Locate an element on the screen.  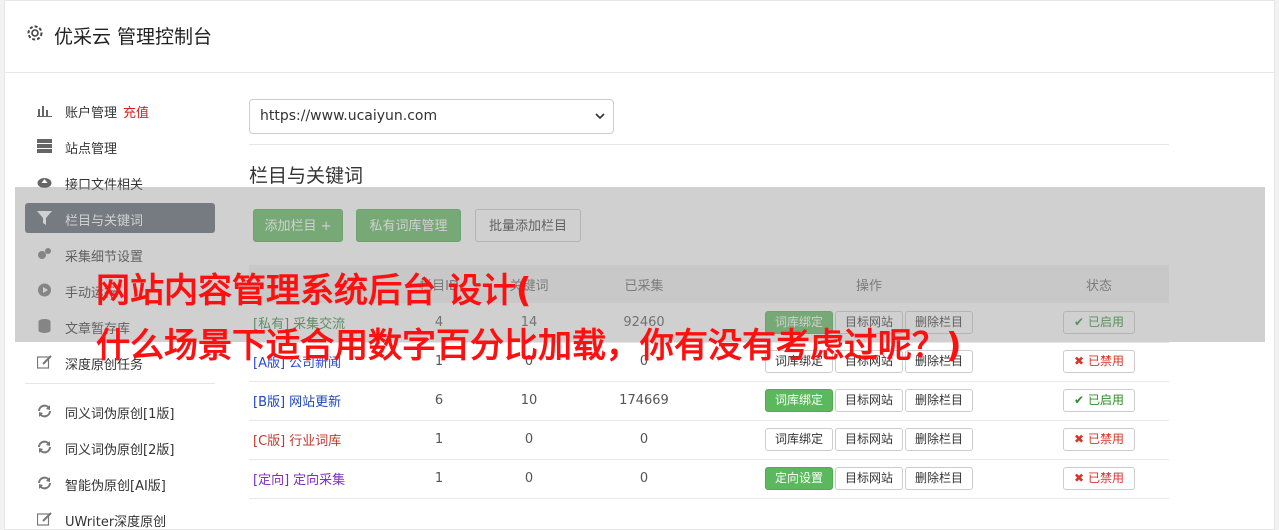
status-toggle-button: ✔ 已启用 is located at coordinates (1099, 400).